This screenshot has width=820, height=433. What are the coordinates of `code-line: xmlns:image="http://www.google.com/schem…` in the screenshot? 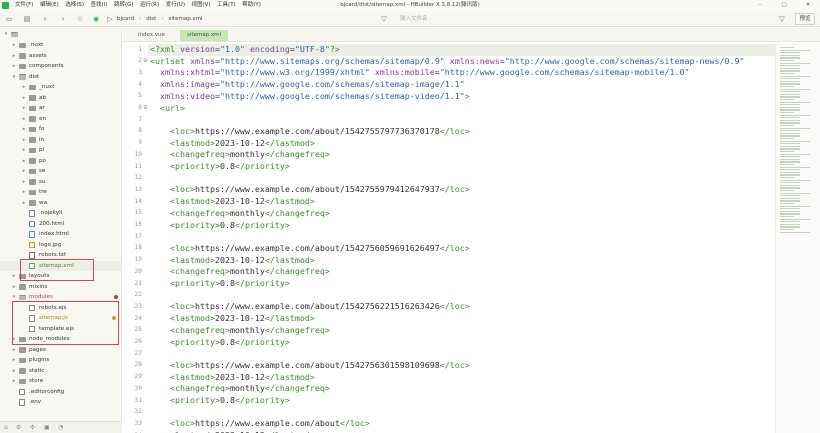 It's located at (307, 84).